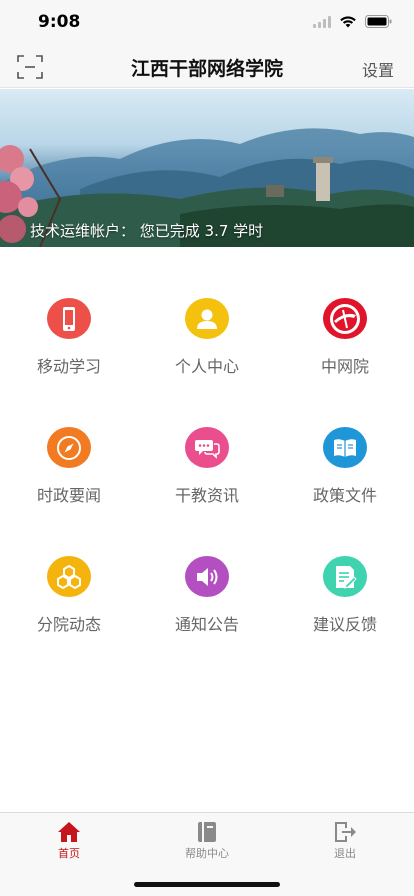  Describe the element at coordinates (344, 495) in the screenshot. I see `grid-label: 政策文件` at that location.